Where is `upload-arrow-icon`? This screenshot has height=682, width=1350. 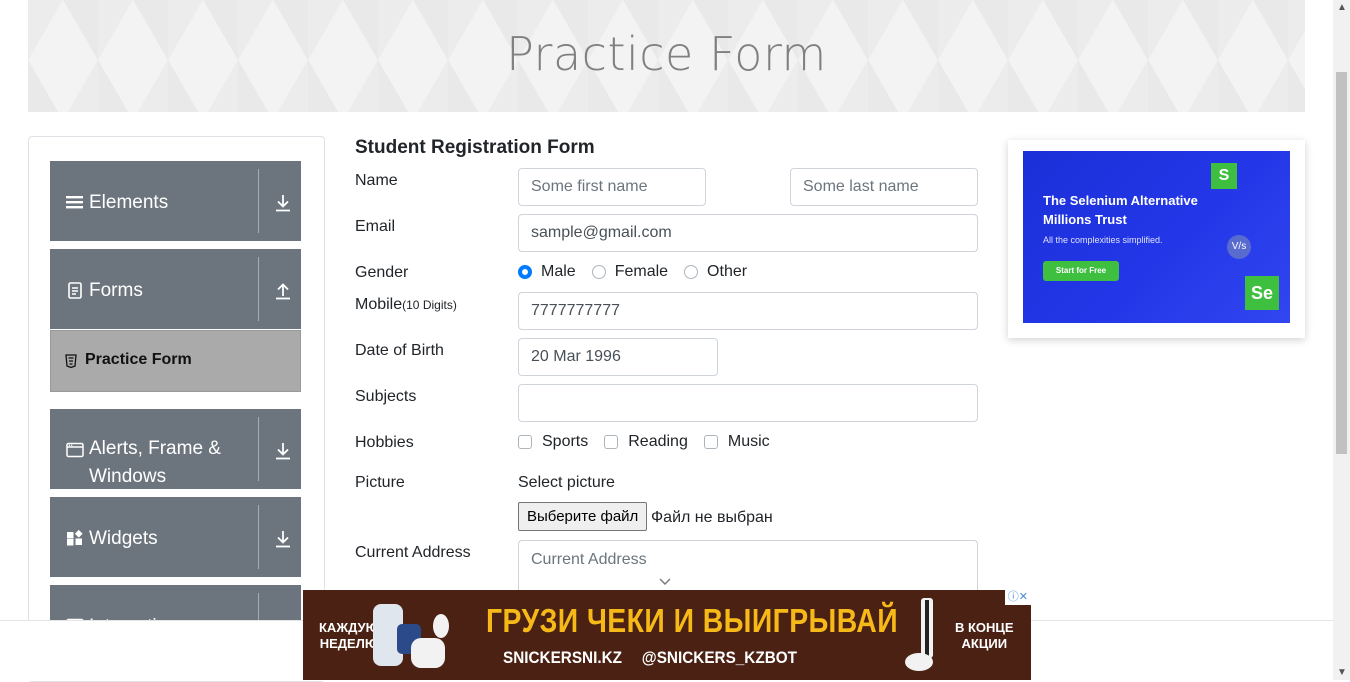 upload-arrow-icon is located at coordinates (283, 291).